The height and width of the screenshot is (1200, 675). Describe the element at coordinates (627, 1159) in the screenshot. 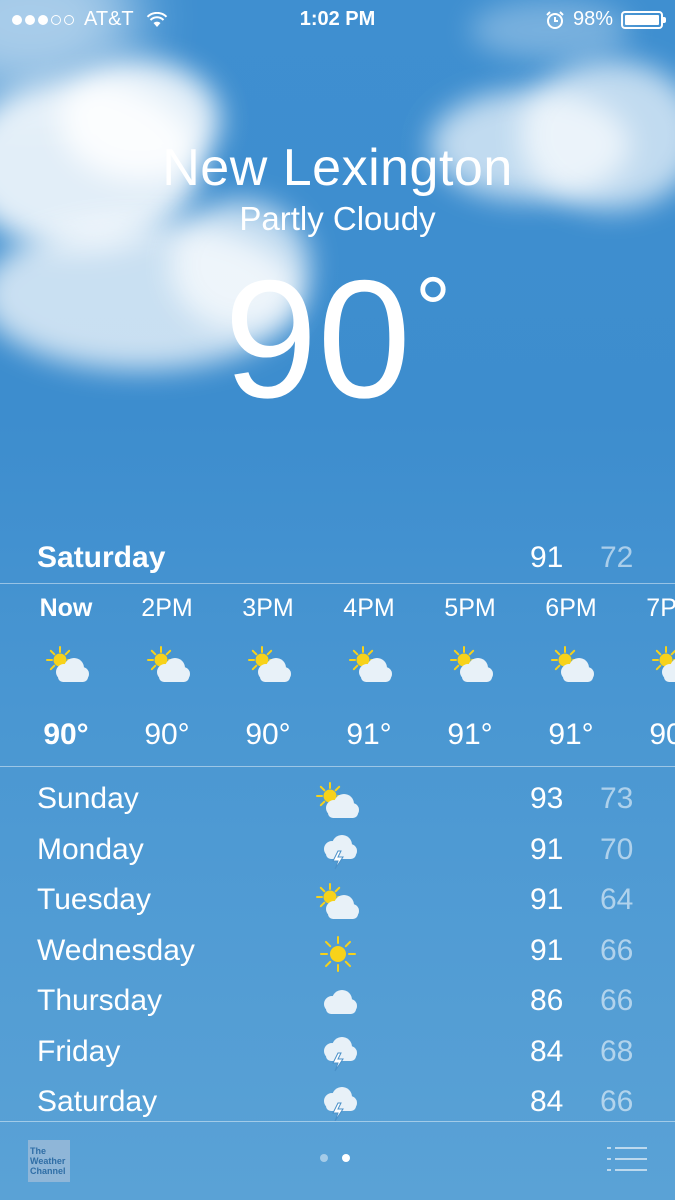

I see `list-icon` at that location.